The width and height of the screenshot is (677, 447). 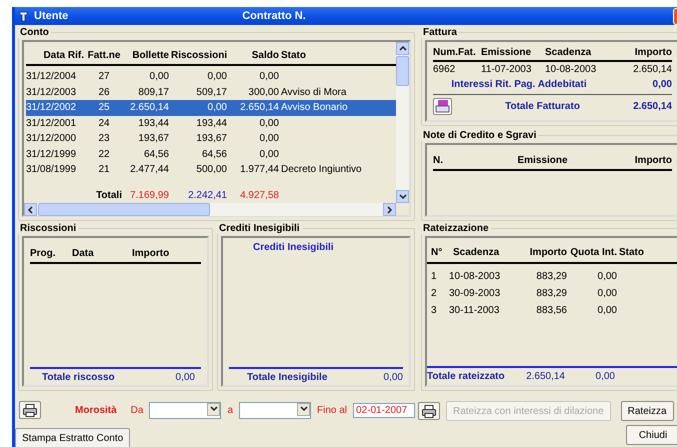 I want to click on table-cell-text: 23, so click(x=104, y=138).